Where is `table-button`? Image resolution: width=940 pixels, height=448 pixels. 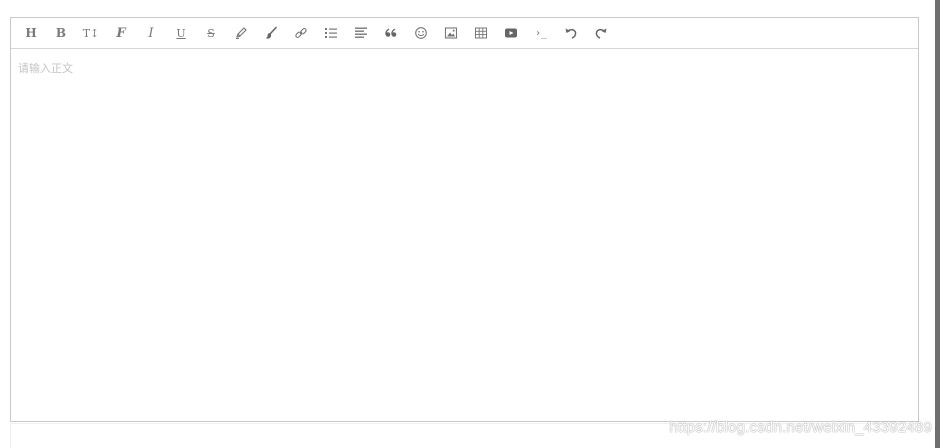
table-button is located at coordinates (481, 33).